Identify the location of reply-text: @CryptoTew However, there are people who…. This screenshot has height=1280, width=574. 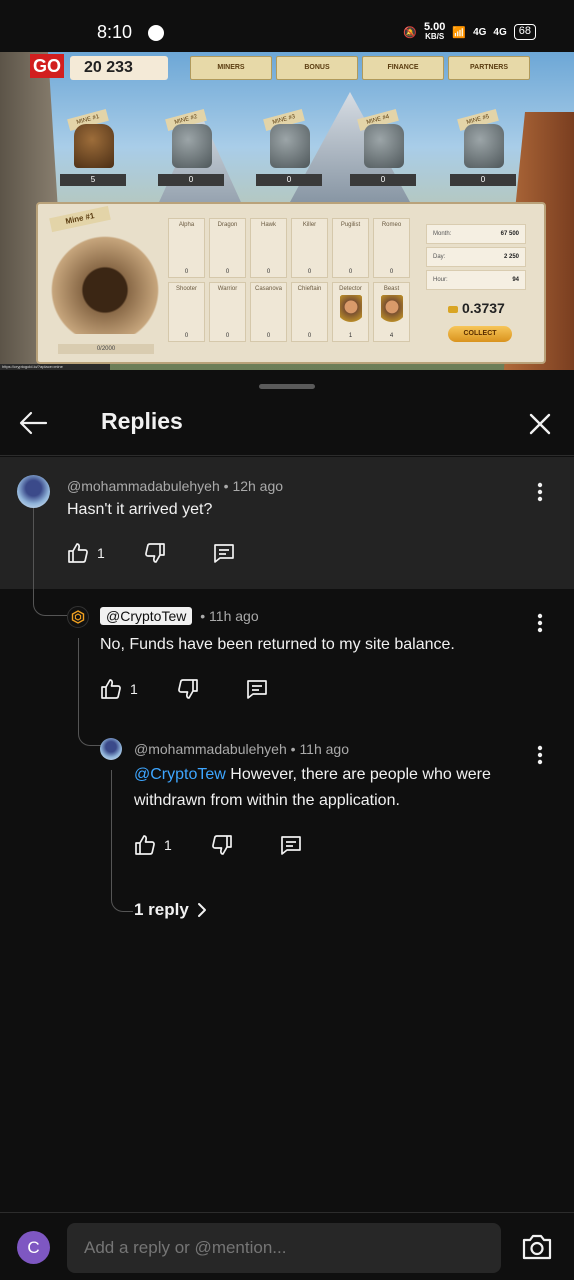
(312, 787).